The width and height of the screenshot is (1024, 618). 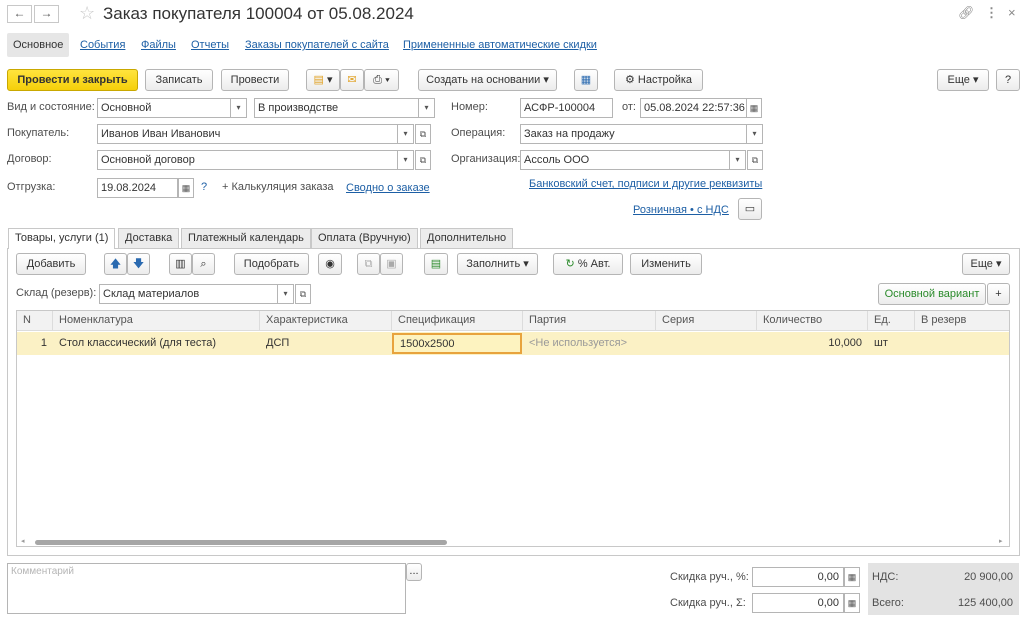 What do you see at coordinates (1012, 12) in the screenshot?
I see `close-icon: ×` at bounding box center [1012, 12].